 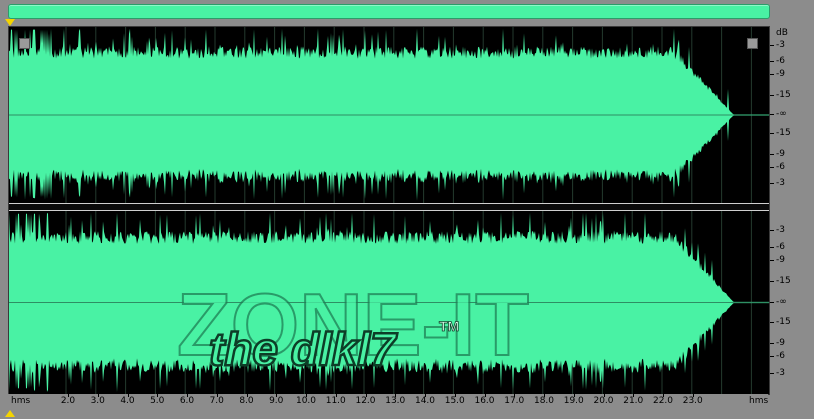 I want to click on timeline-label: 3.0, so click(x=97, y=401).